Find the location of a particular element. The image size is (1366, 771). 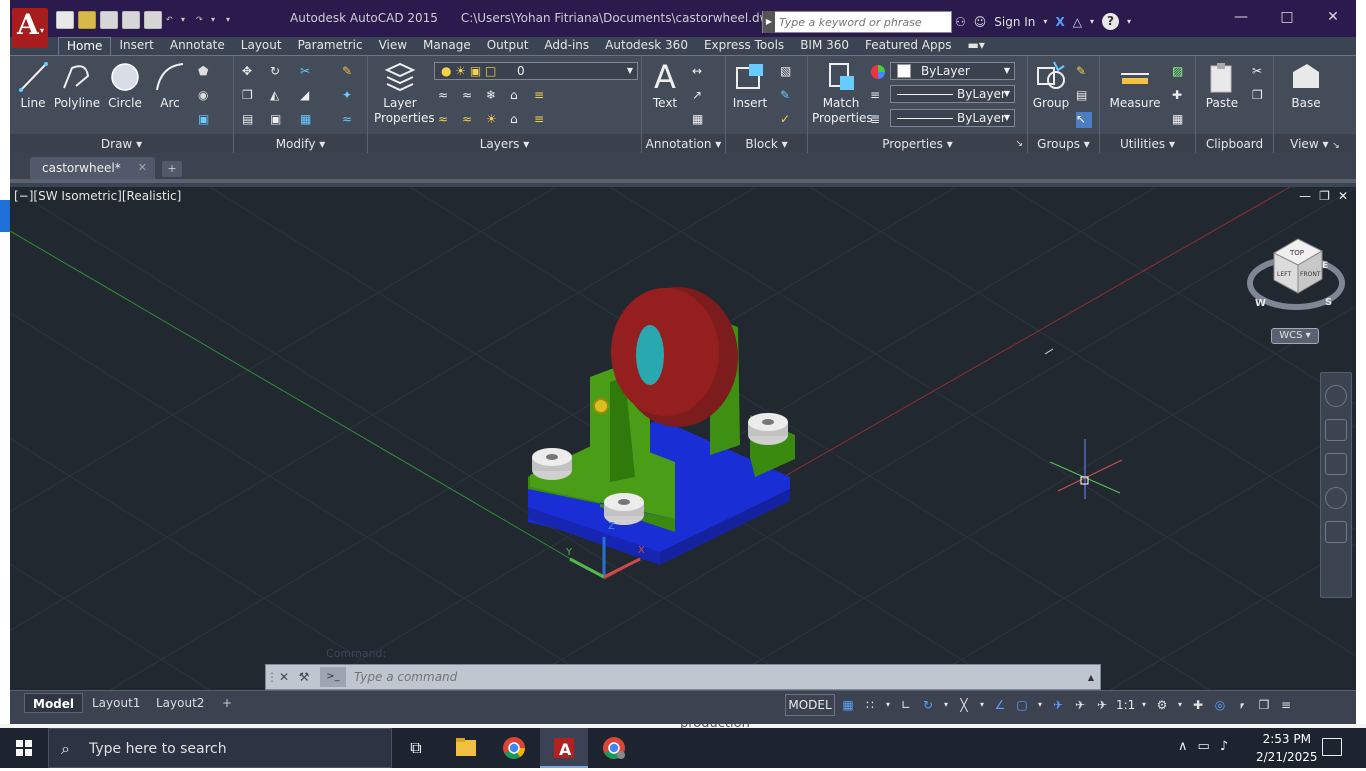

tab-add-ins: Add-ins is located at coordinates (566, 46).